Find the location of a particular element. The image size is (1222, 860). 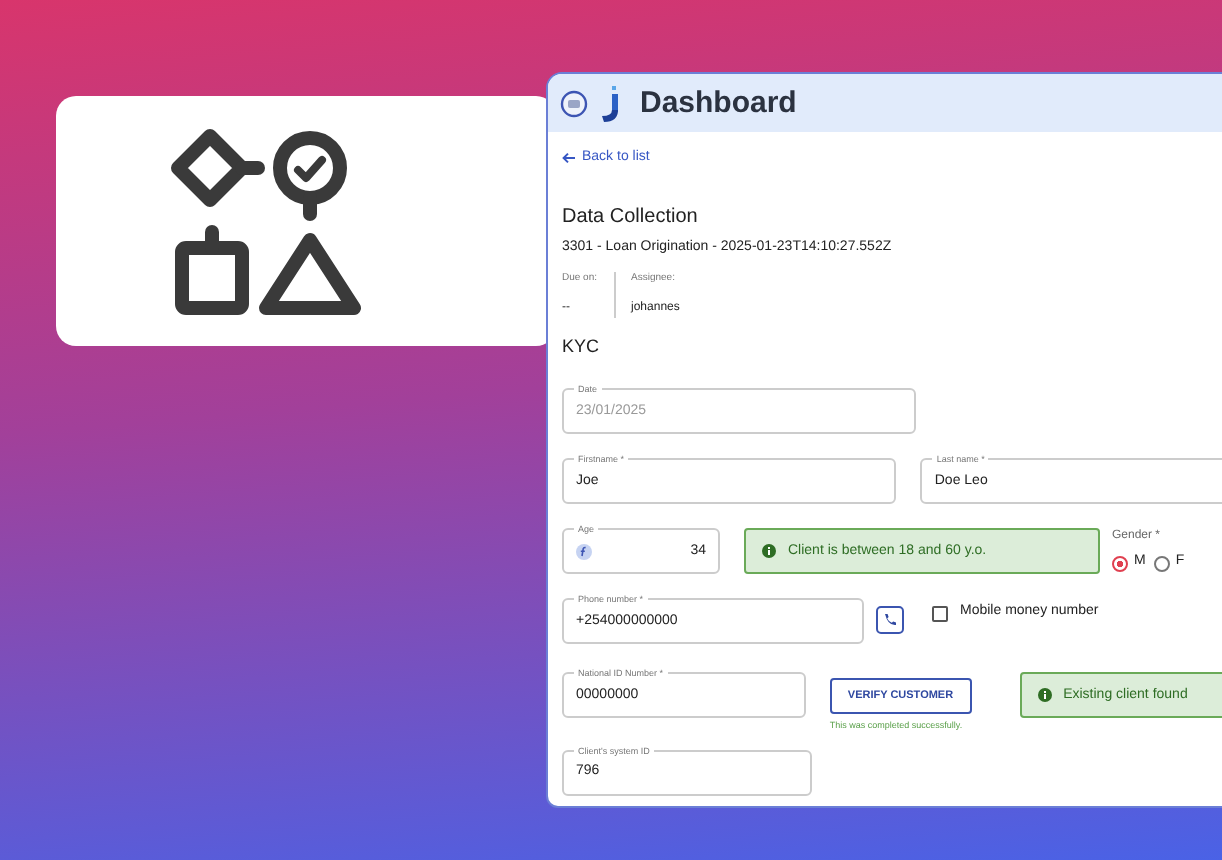

form-title: Data Collection is located at coordinates (631, 217).